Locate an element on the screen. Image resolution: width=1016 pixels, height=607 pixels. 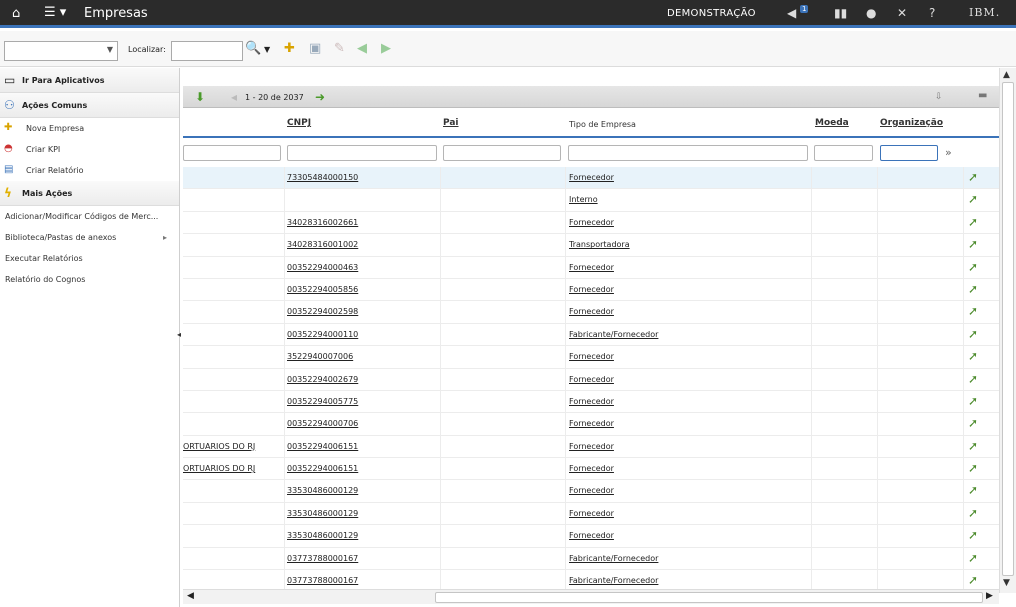
help-icon: ? is located at coordinates (932, 13).